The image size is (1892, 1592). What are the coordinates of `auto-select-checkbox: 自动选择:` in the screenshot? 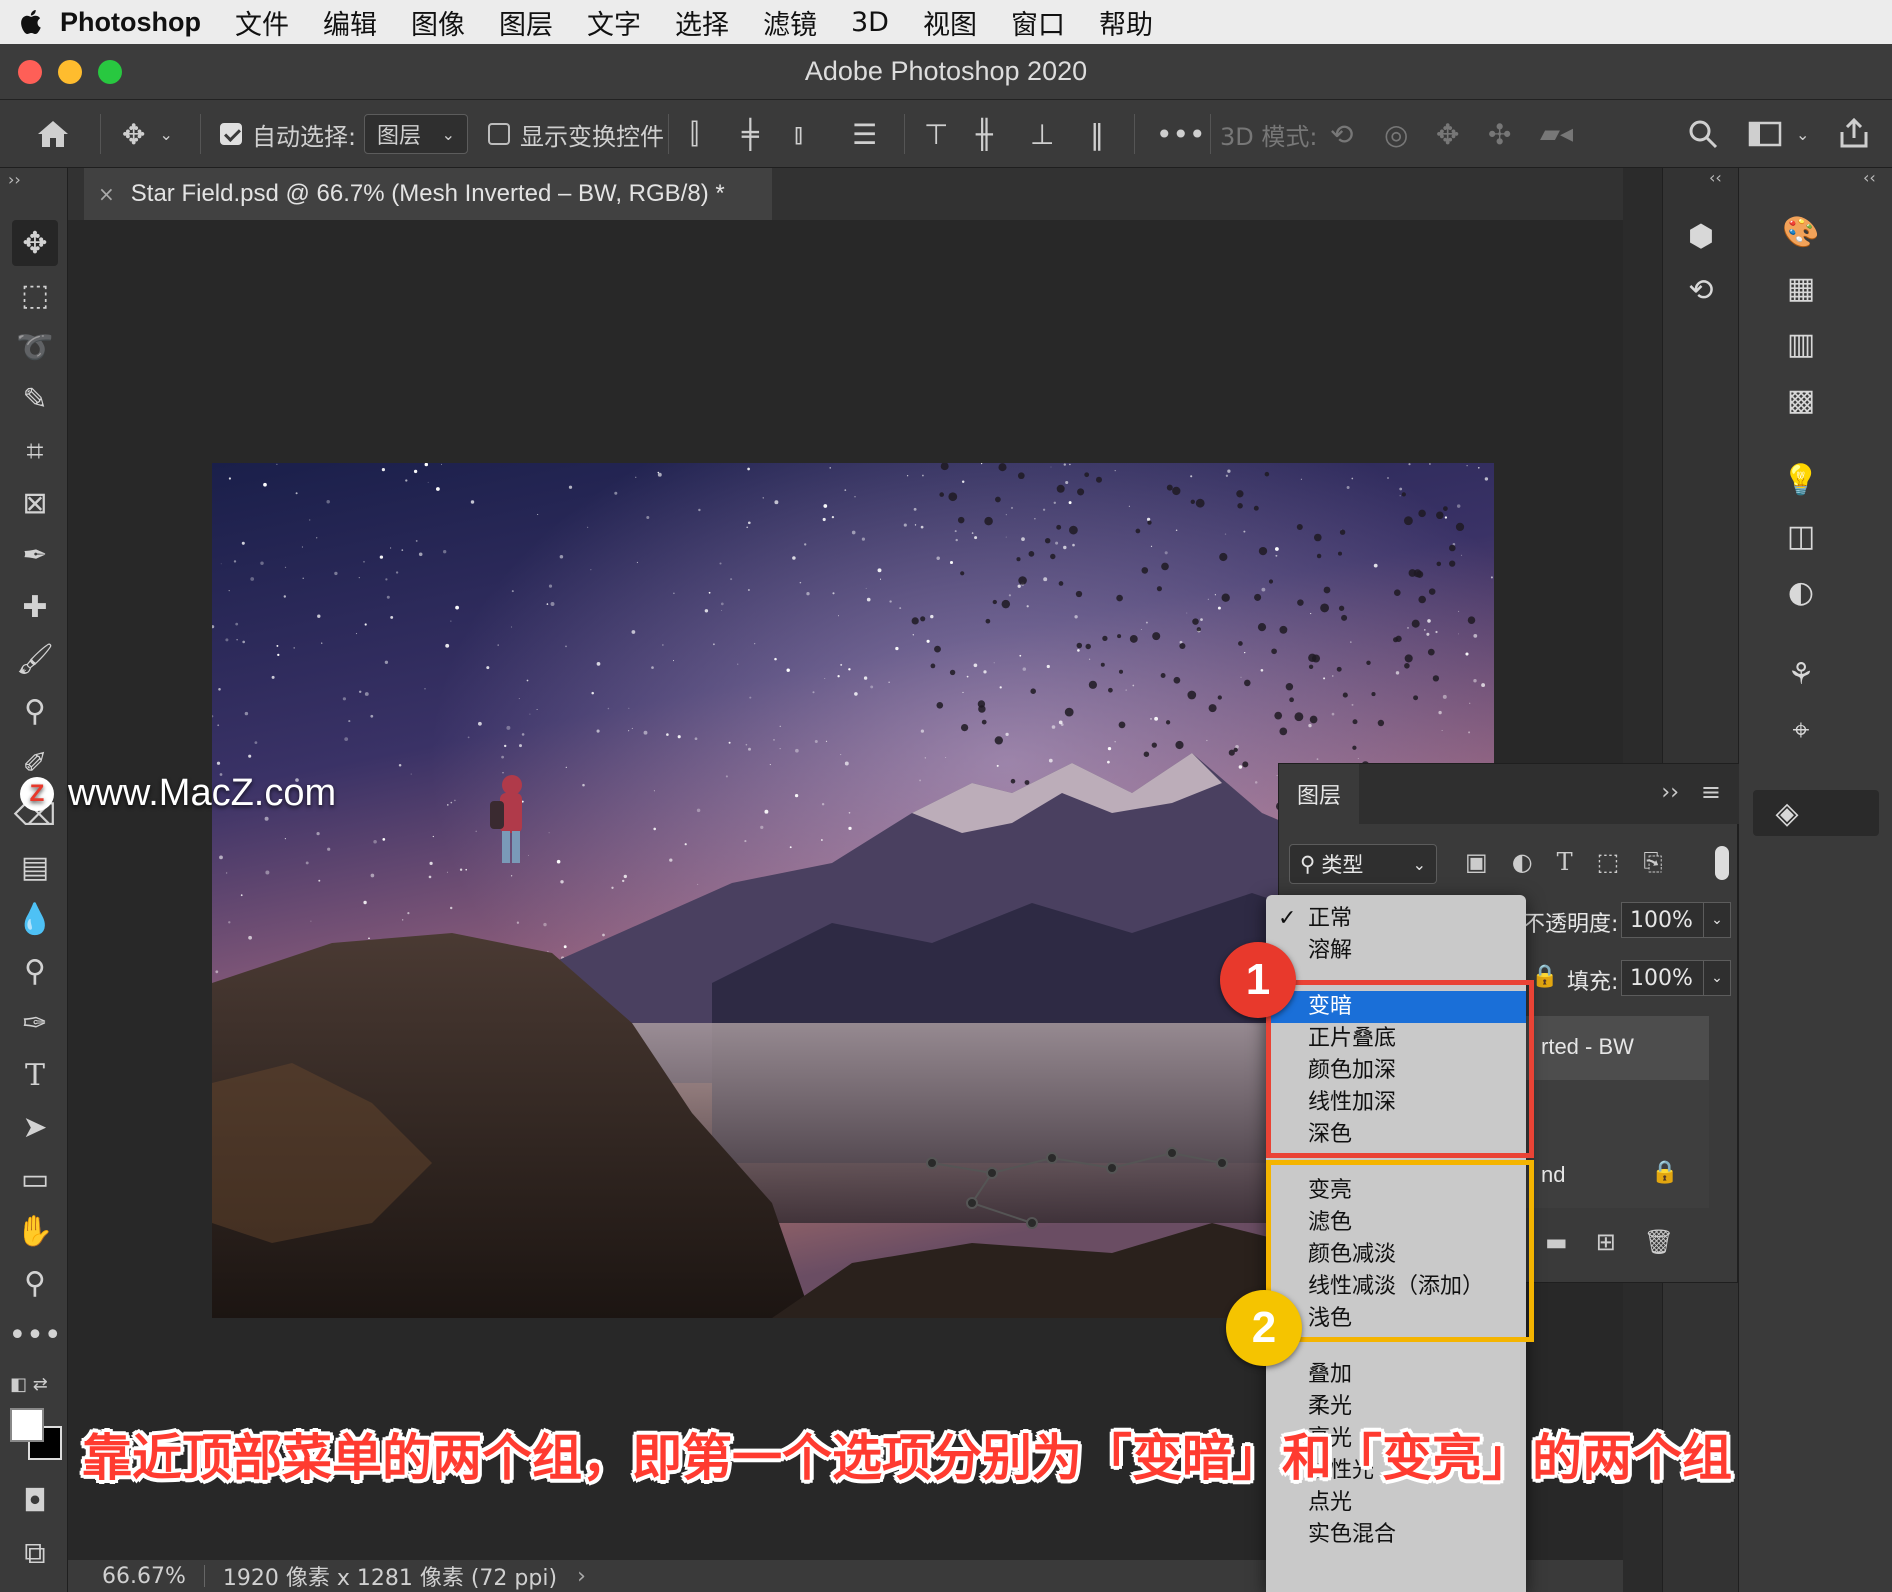 It's located at (288, 134).